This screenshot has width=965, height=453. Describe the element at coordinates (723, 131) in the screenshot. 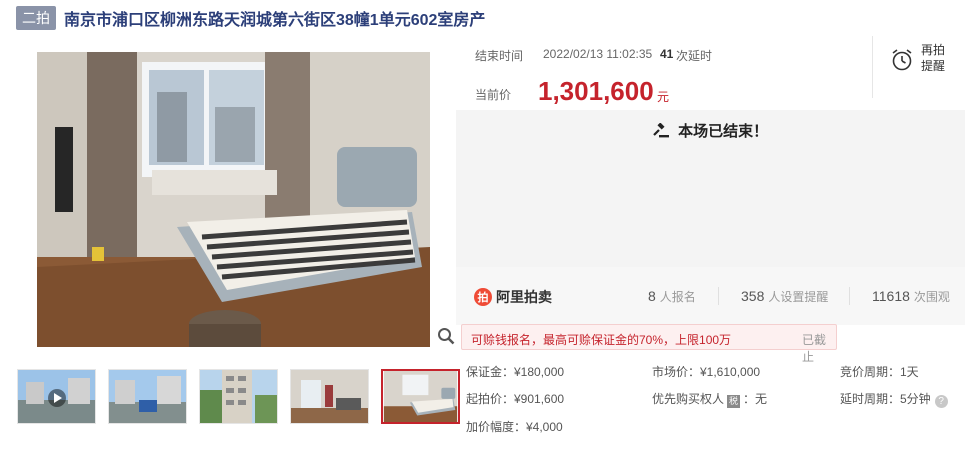

I see `auction-ended-text: 本场已结束！` at that location.